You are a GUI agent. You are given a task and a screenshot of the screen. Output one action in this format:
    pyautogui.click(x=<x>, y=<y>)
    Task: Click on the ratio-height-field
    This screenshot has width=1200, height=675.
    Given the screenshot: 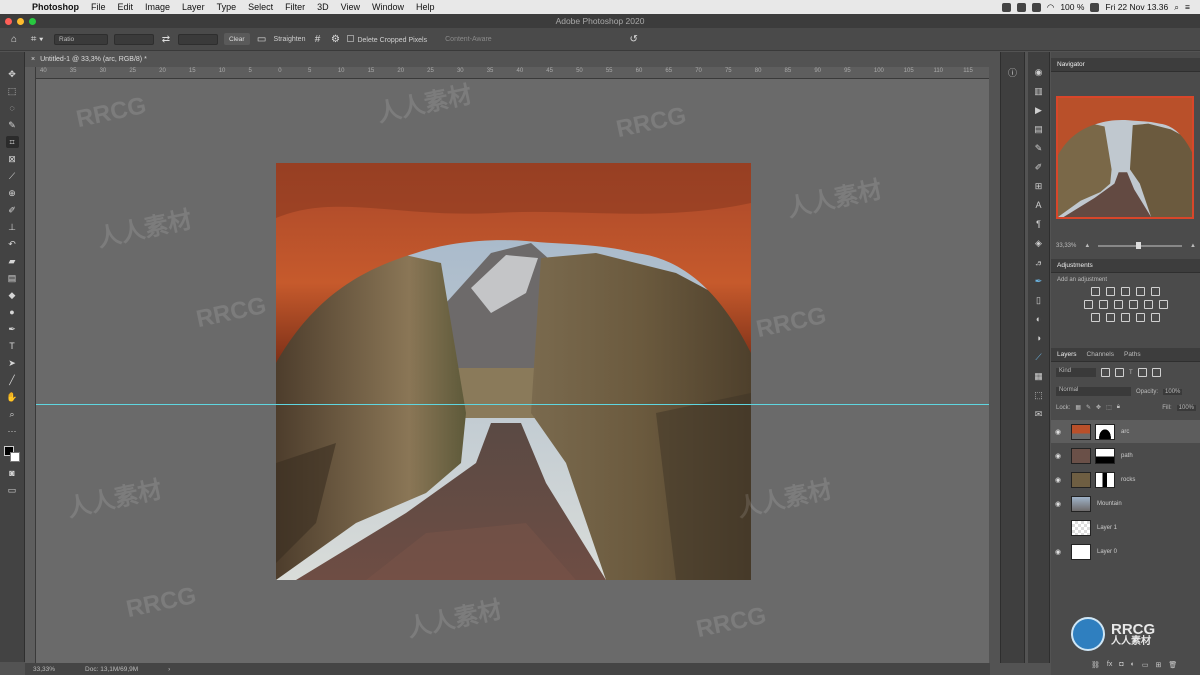 What is the action you would take?
    pyautogui.click(x=198, y=39)
    